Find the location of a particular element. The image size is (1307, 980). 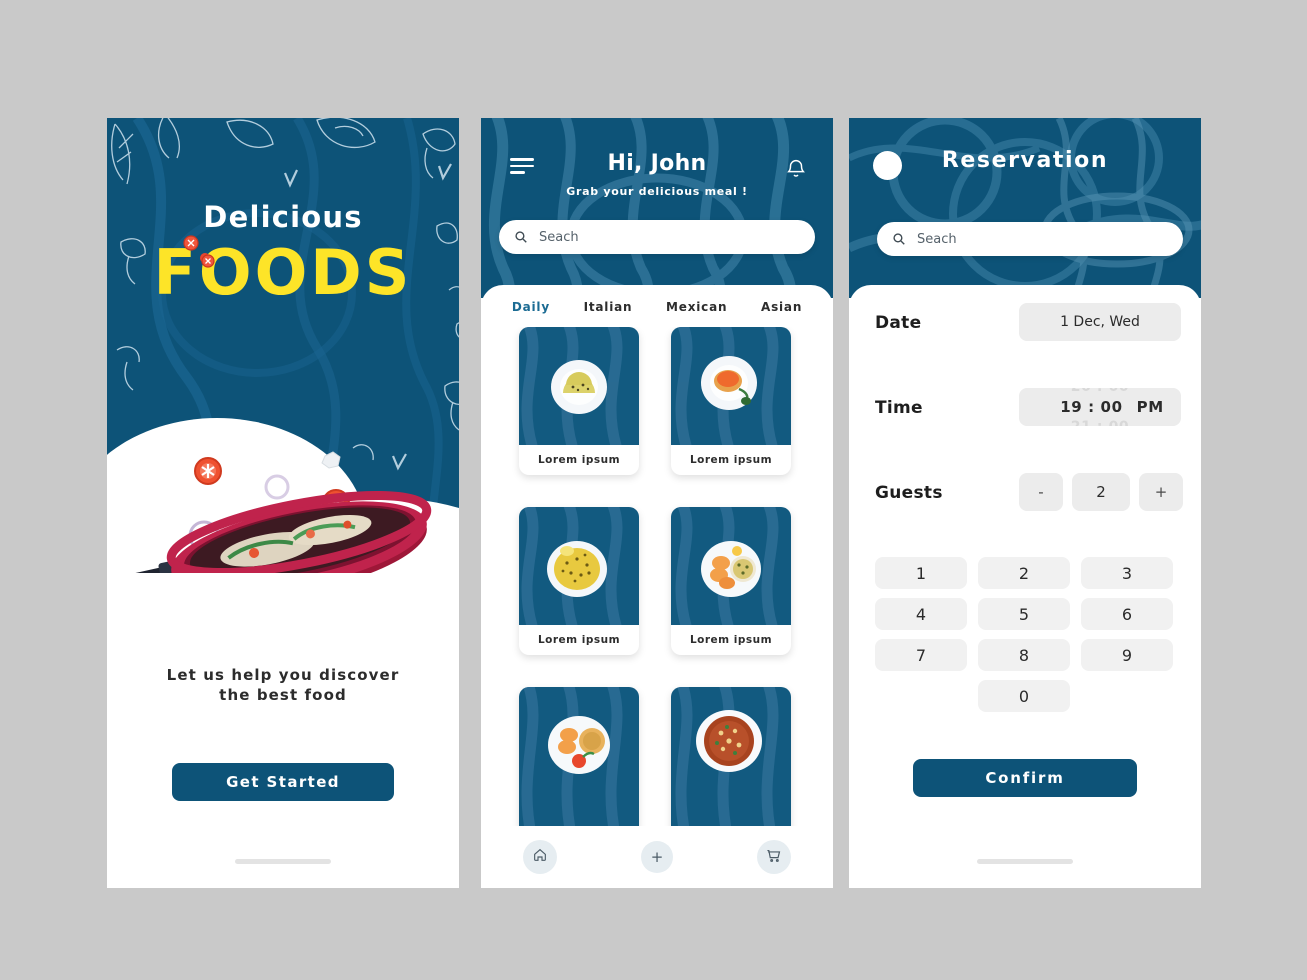

time-value-field: 20 : 00 21 : 00 19 : 00 PM is located at coordinates (1100, 407).